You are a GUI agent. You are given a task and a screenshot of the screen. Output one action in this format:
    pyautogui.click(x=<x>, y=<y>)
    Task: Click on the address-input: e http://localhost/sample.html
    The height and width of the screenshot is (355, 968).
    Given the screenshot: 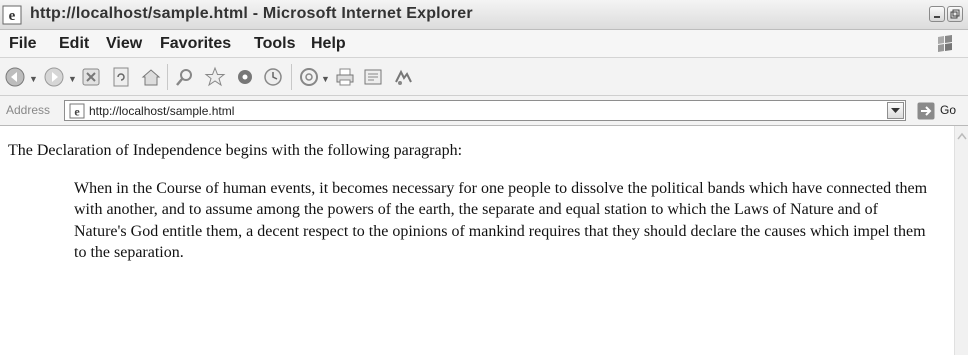 What is the action you would take?
    pyautogui.click(x=485, y=110)
    